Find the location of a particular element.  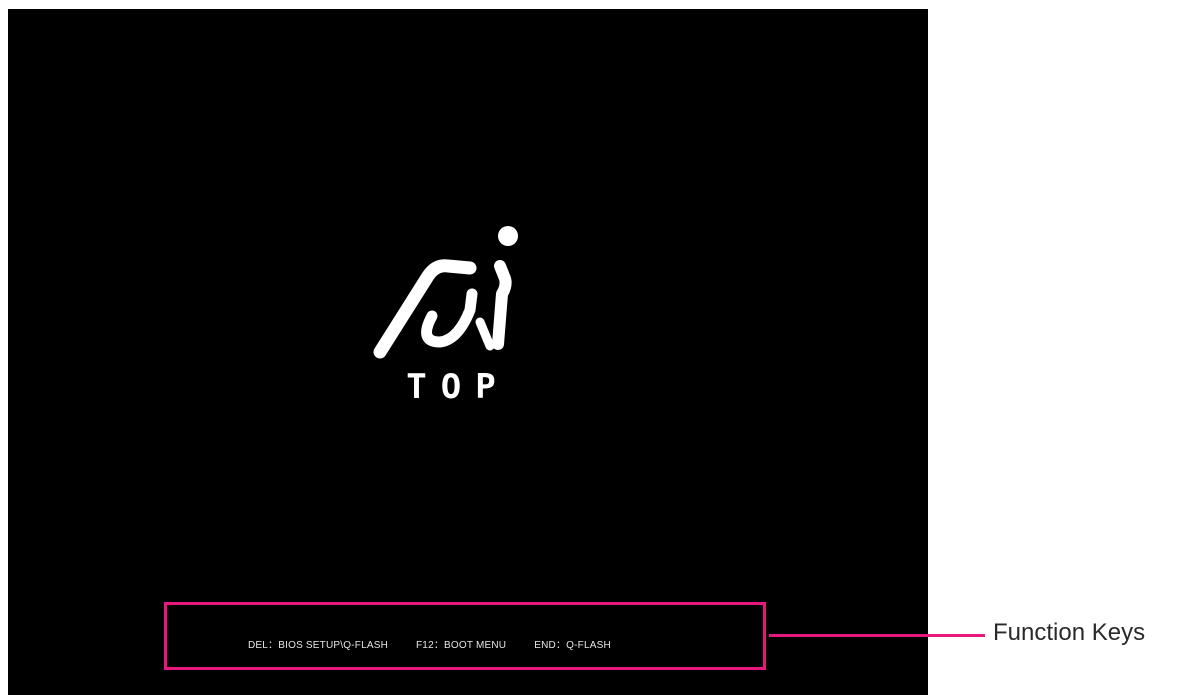

logo-text: TOP is located at coordinates (457, 387).